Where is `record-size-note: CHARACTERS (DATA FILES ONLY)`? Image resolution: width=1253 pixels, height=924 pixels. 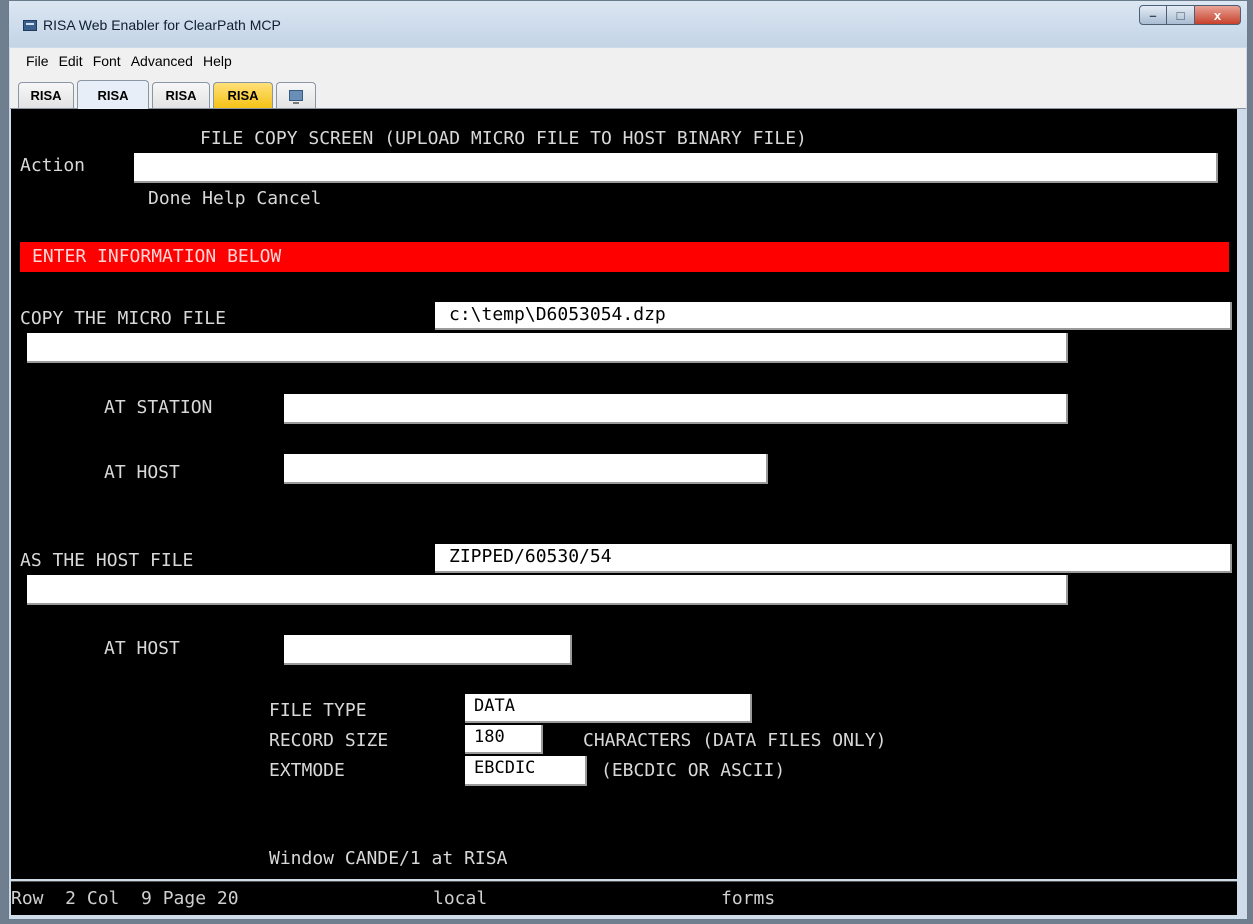 record-size-note: CHARACTERS (DATA FILES ONLY) is located at coordinates (735, 740).